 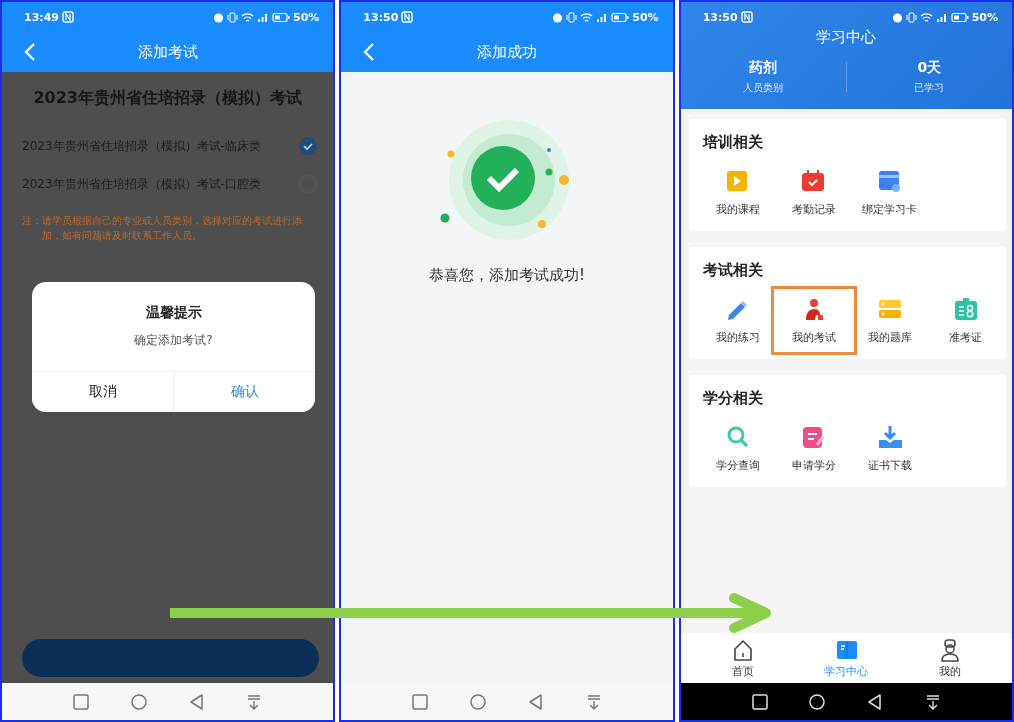 What do you see at coordinates (32, 221) in the screenshot?
I see `note-label: 注：` at bounding box center [32, 221].